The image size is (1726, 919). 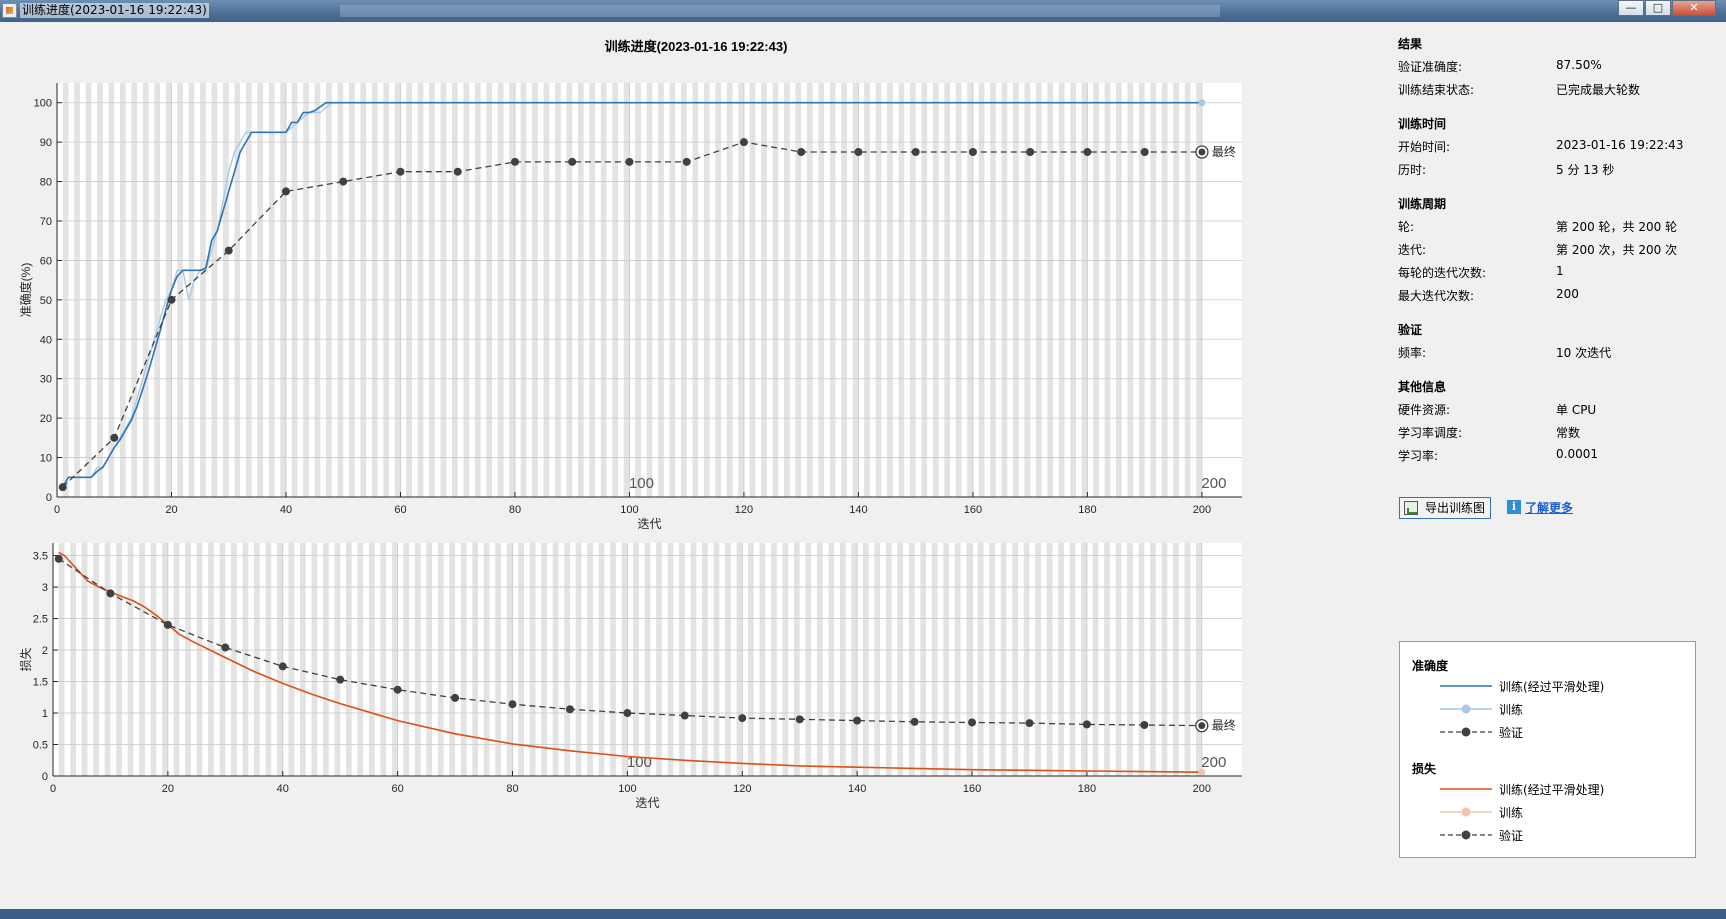 I want to click on export-plot-button: 导出训练图, so click(x=1445, y=508).